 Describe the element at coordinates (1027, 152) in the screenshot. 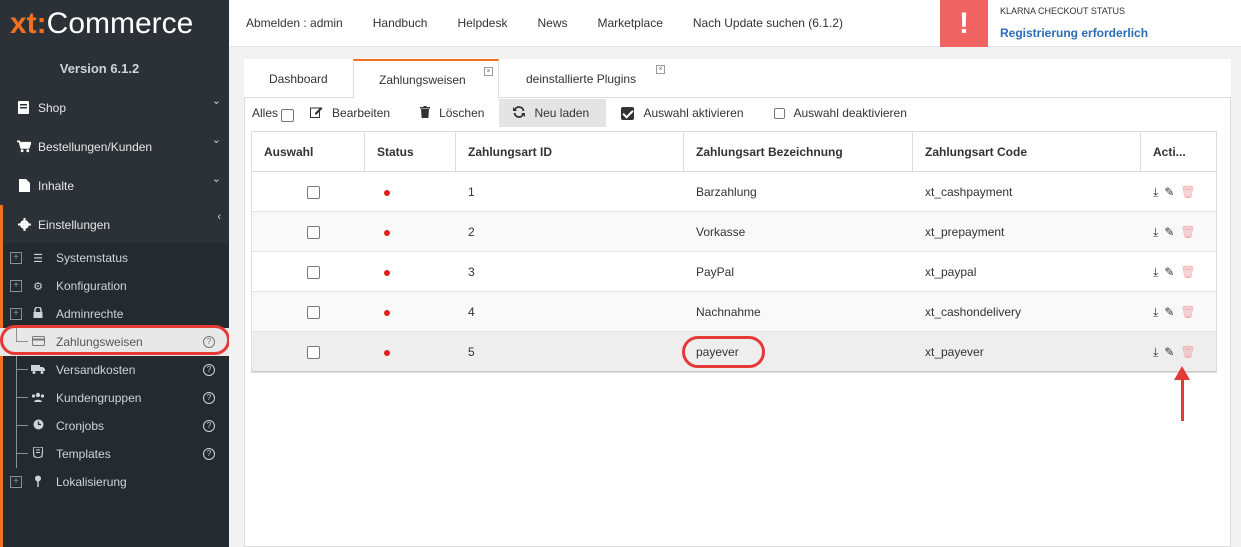

I see `column-header-code: Zahlungsart Code` at that location.